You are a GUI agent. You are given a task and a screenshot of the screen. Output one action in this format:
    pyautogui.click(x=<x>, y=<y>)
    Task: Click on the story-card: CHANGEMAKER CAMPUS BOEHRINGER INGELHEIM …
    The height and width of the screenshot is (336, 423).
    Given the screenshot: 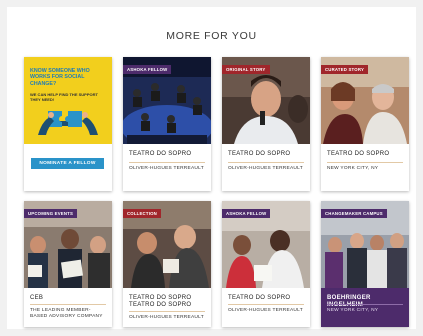 What is the action you would take?
    pyautogui.click(x=365, y=264)
    